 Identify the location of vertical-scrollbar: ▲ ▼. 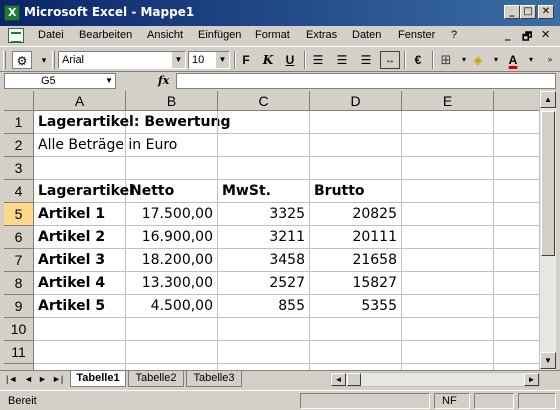
(547, 230).